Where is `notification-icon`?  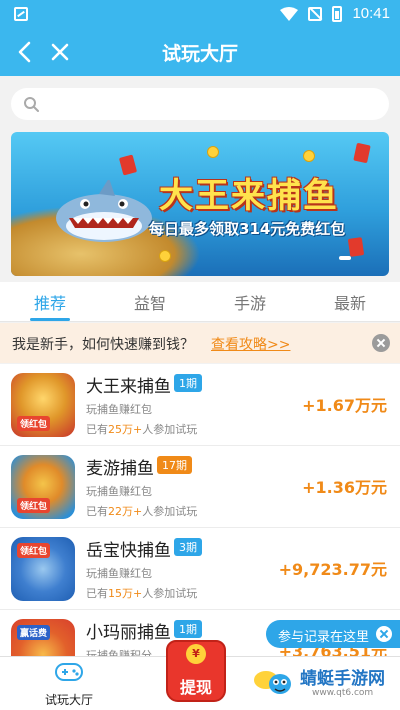
notification-icon is located at coordinates (21, 14).